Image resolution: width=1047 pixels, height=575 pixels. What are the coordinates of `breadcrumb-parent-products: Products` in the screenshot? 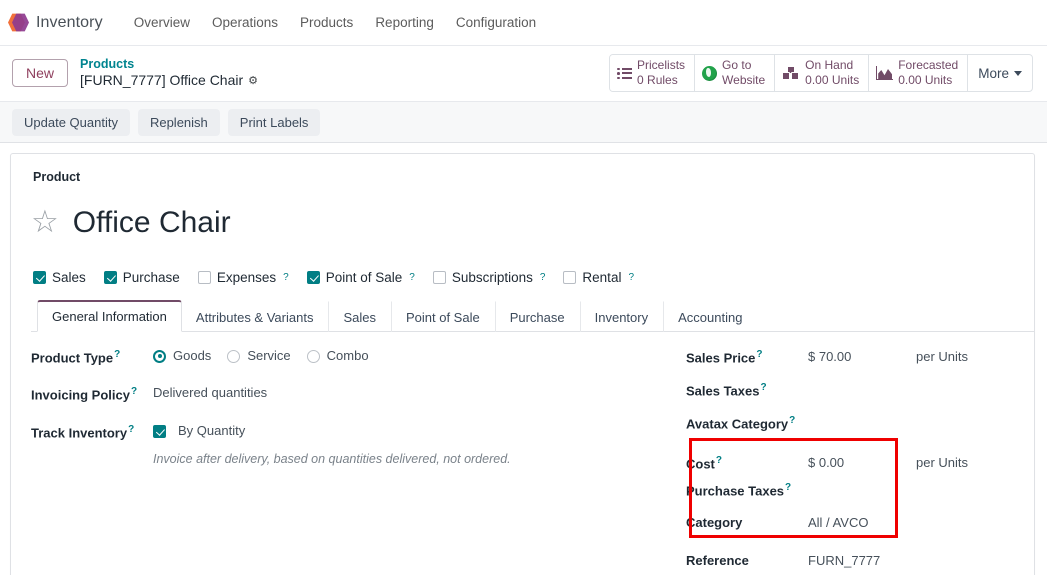 It's located at (169, 64).